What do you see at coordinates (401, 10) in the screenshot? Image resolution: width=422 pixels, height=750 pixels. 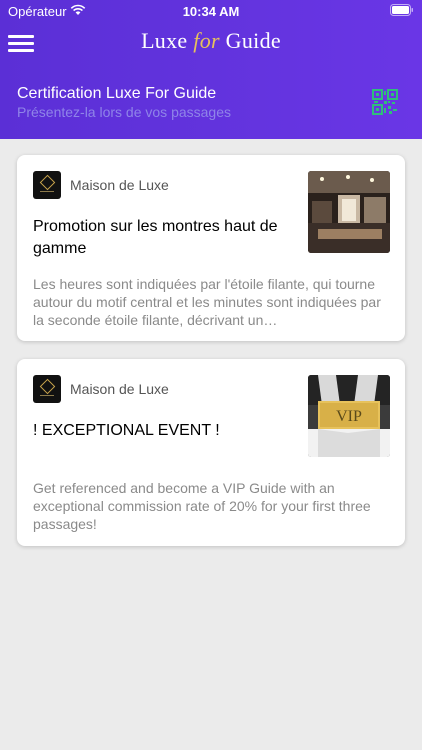 I see `battery-icon` at bounding box center [401, 10].